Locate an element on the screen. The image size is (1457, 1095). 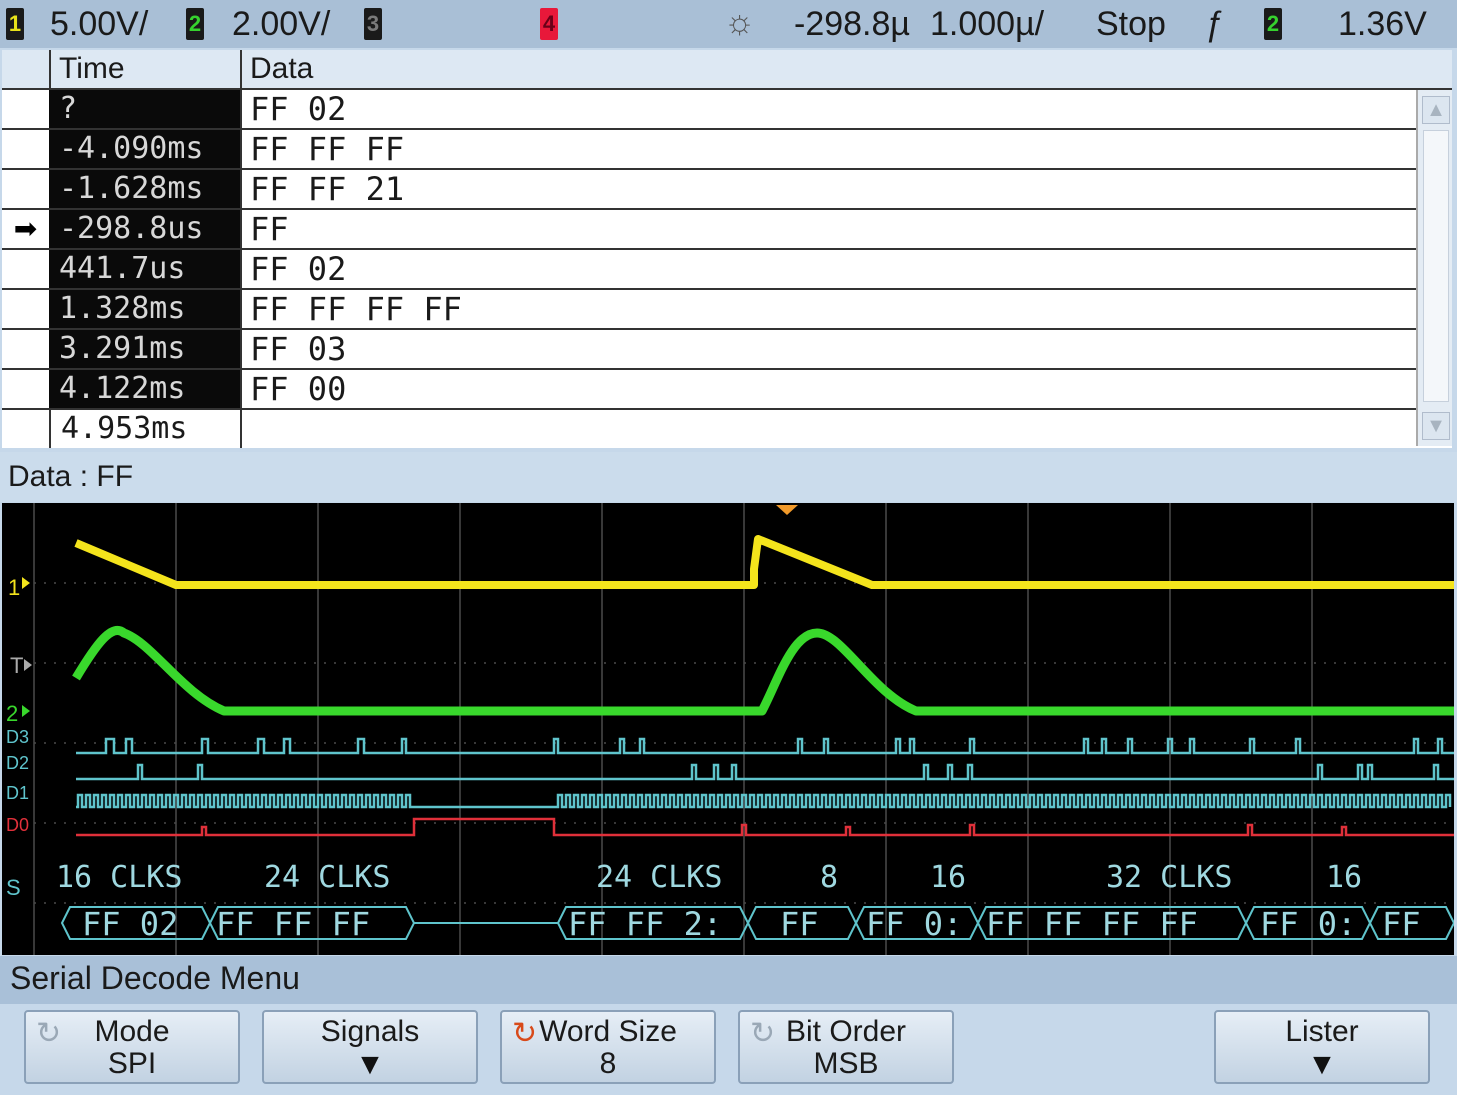
table-row: 4.953ms is located at coordinates (709, 429).